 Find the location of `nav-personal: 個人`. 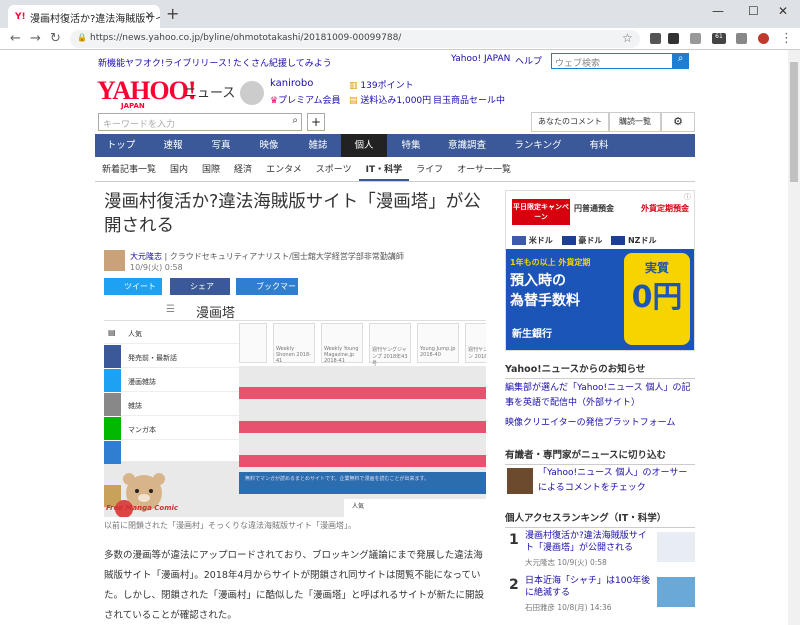

nav-personal: 個人 is located at coordinates (364, 145).